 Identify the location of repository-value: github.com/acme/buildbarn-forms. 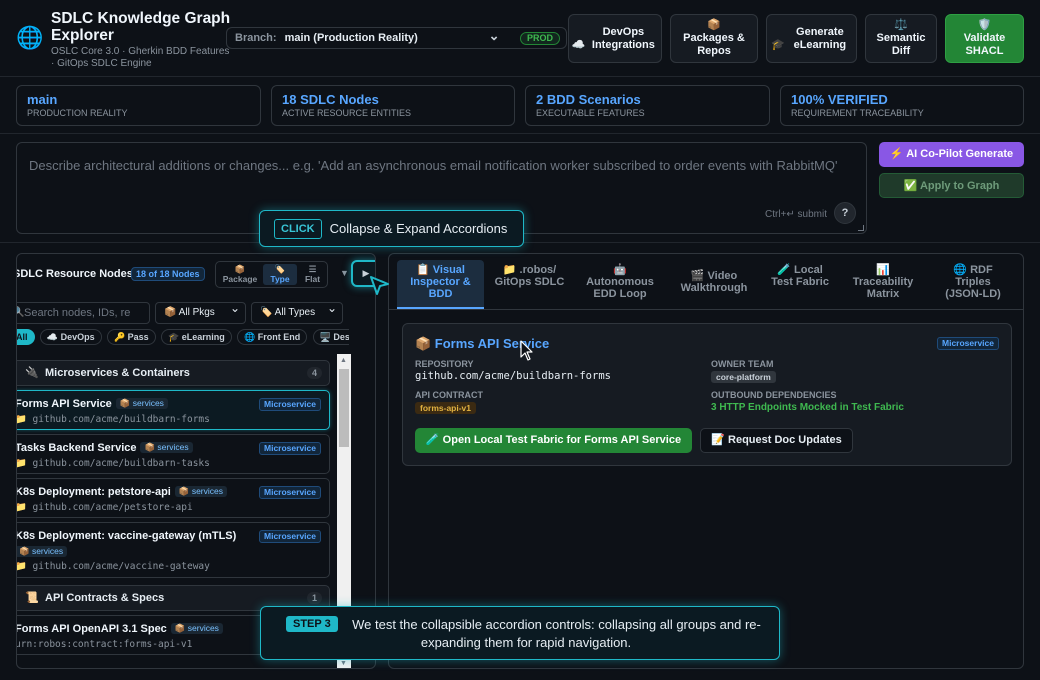
(513, 376).